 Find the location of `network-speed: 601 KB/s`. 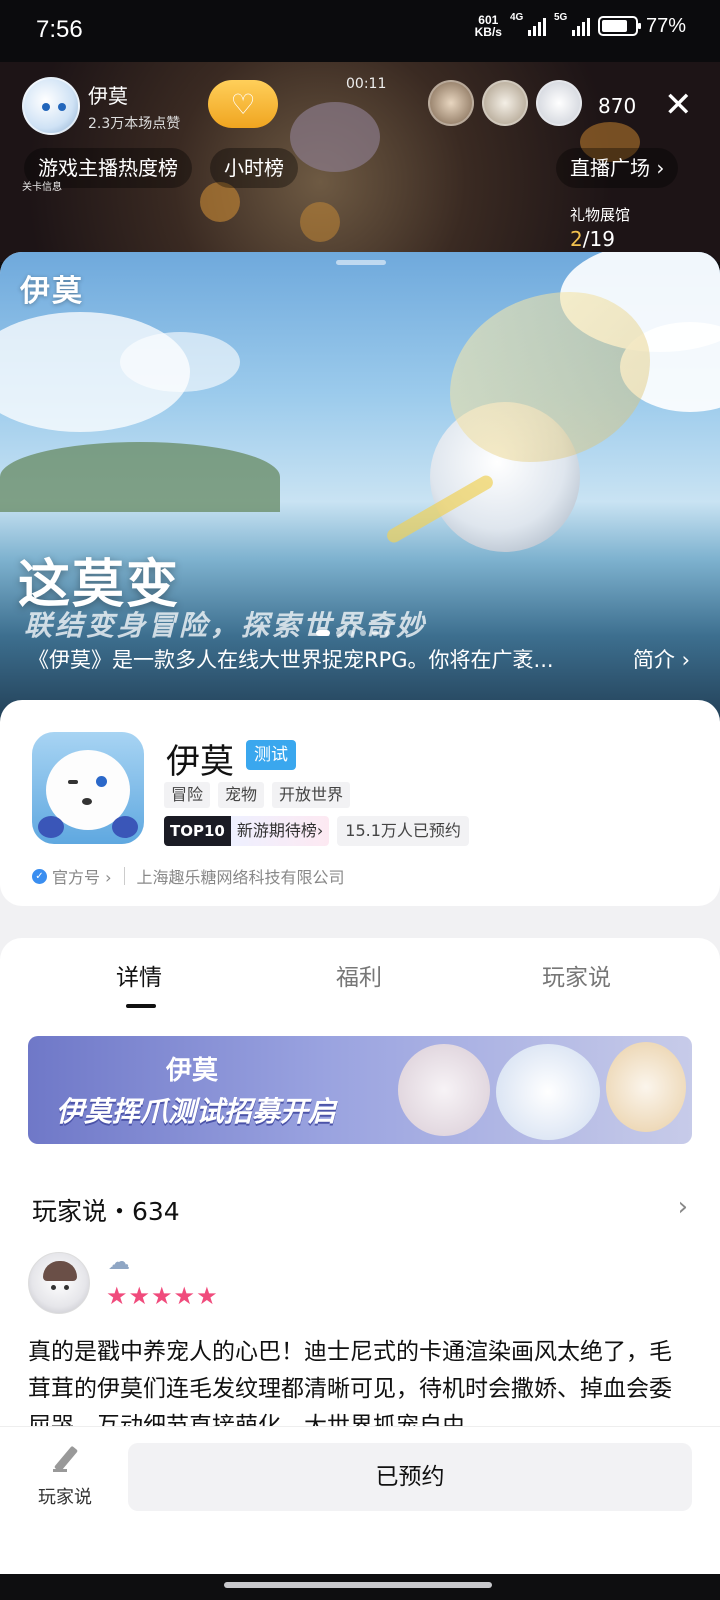

network-speed: 601 KB/s is located at coordinates (488, 26).